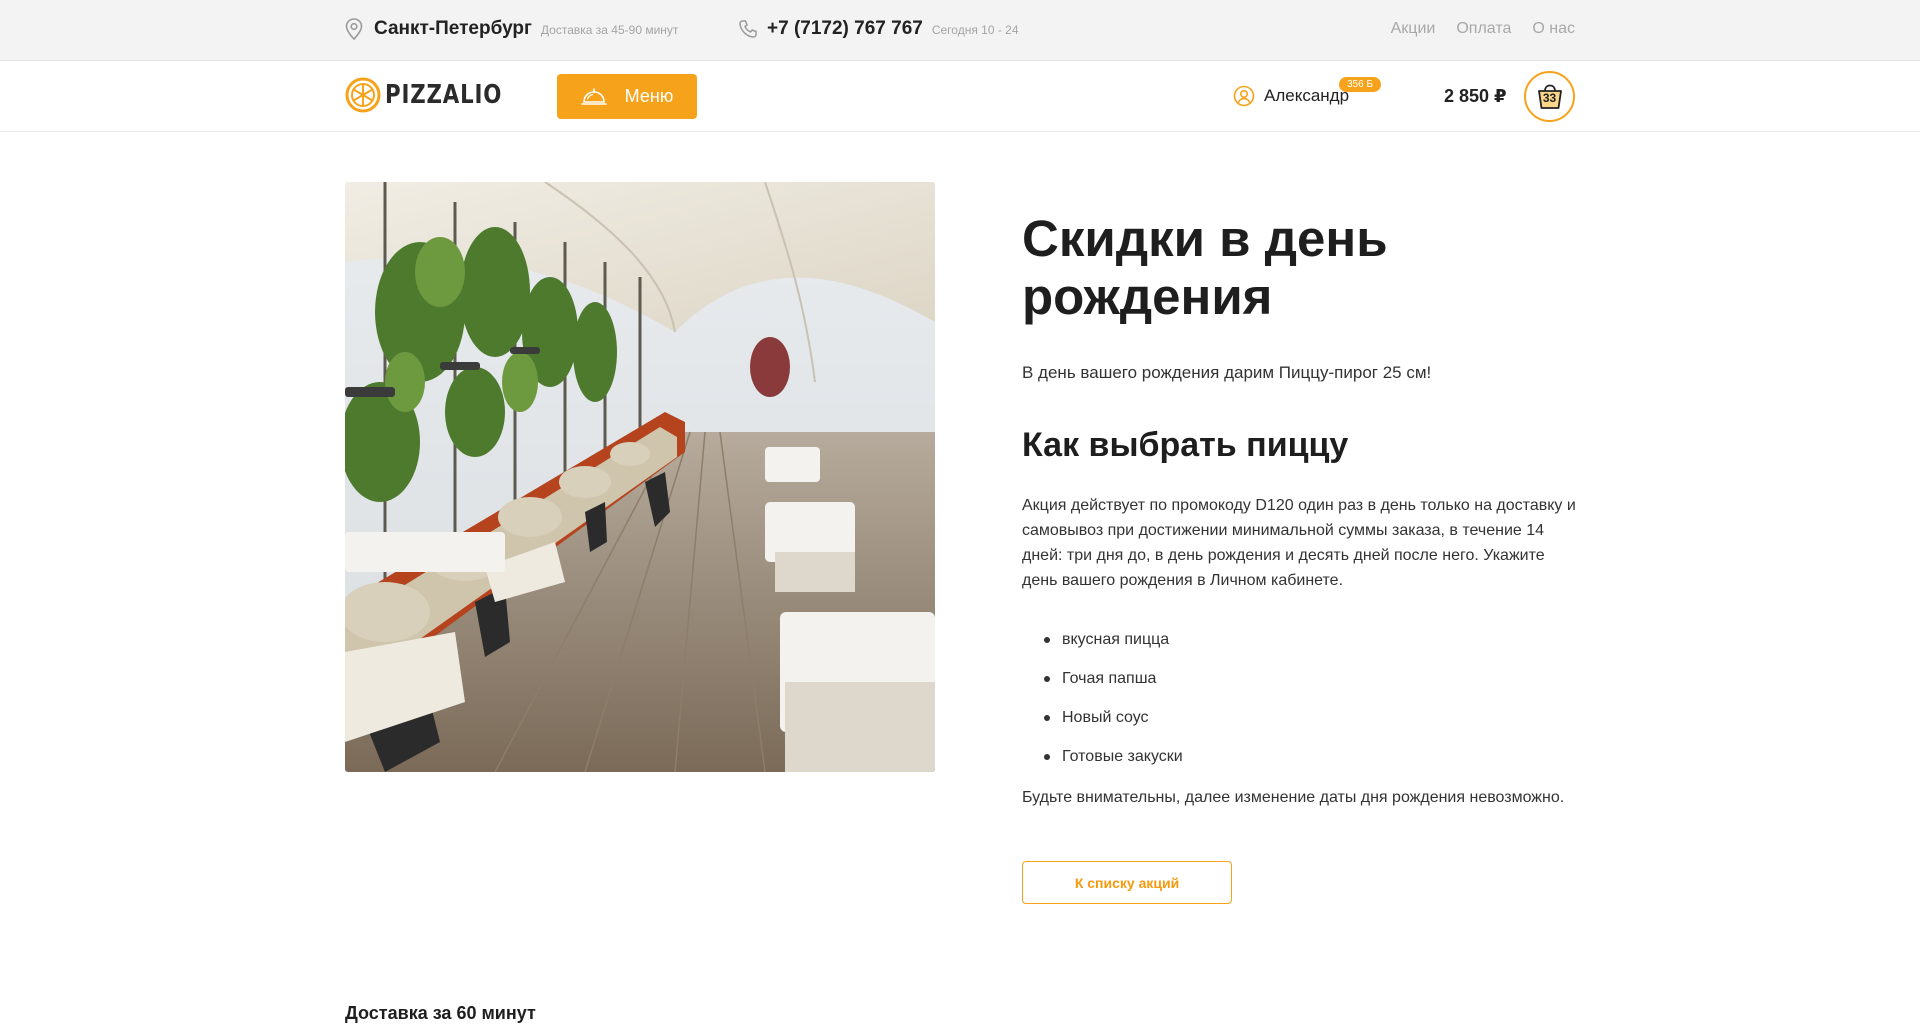 Image resolution: width=1920 pixels, height=1024 pixels. Describe the element at coordinates (1306, 96) in the screenshot. I see `user-name: Александр` at that location.